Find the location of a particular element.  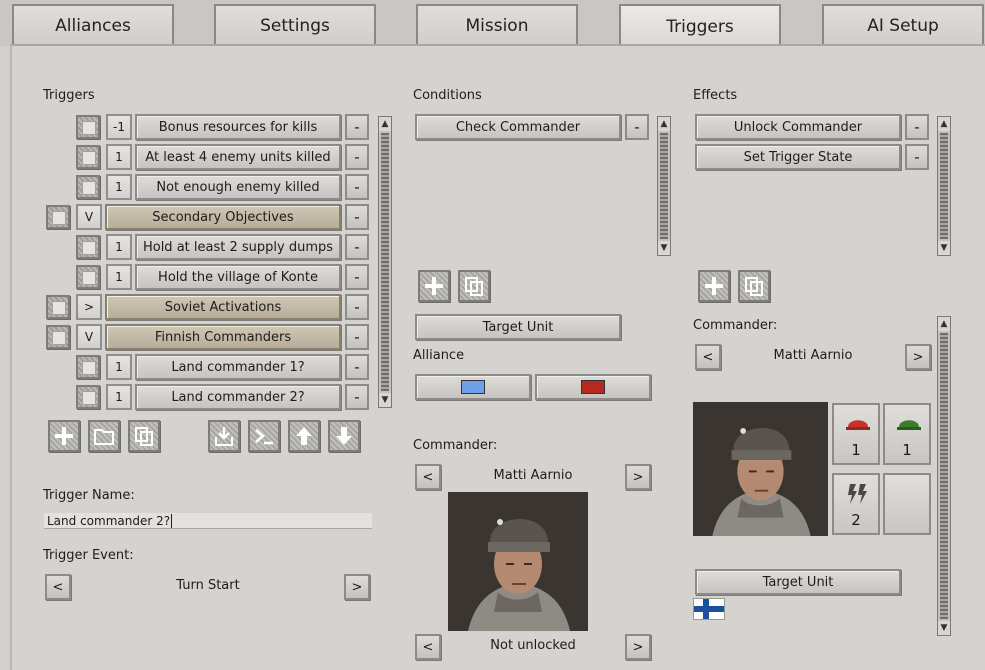

trigger-item: At least 4 enemy units killed is located at coordinates (238, 157).